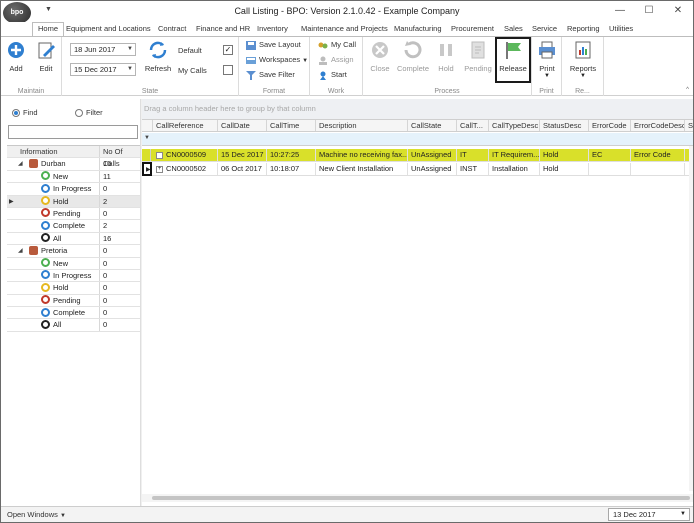  I want to click on hold-label: Hold, so click(446, 68).